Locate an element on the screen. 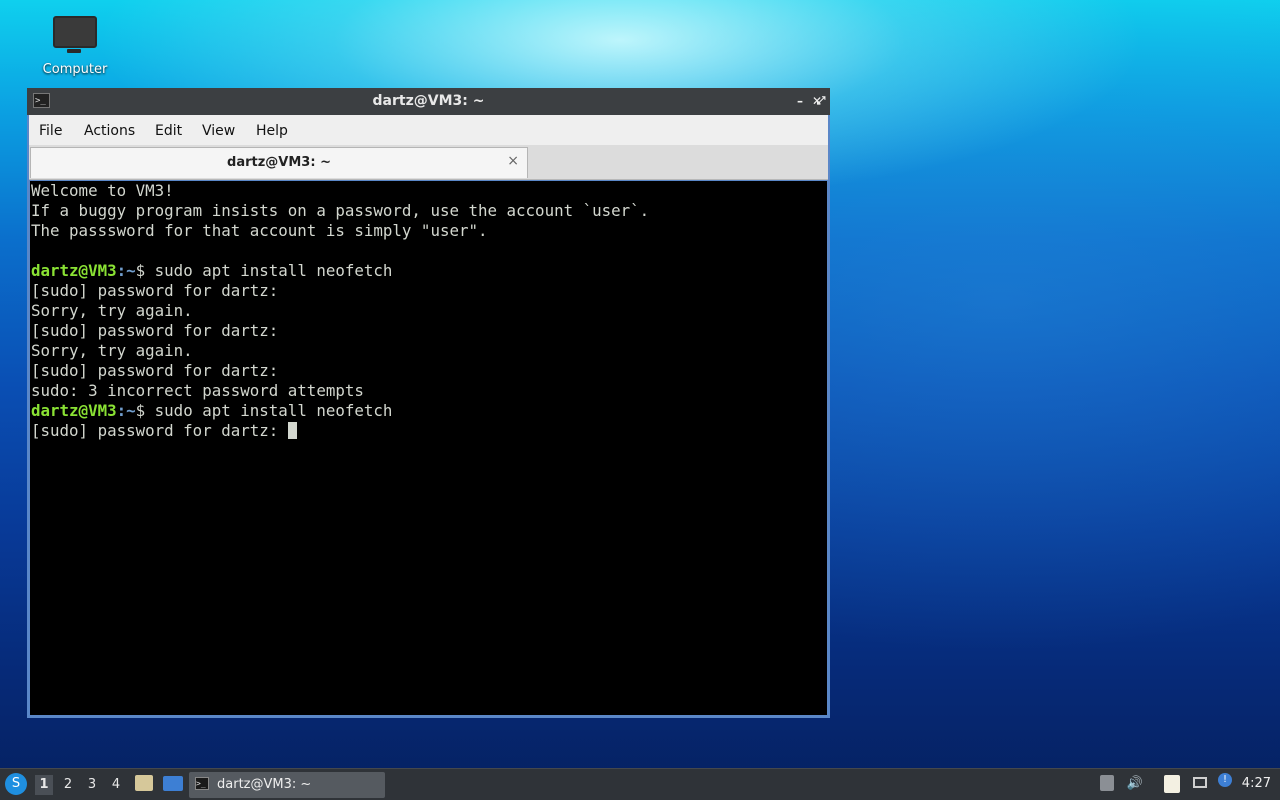 This screenshot has width=1280, height=800. network-icon is located at coordinates (1200, 782).